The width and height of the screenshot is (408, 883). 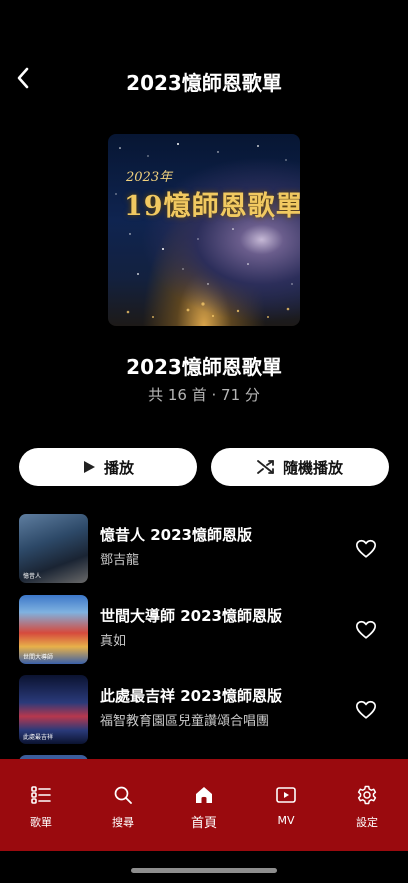 I want to click on home-icon, so click(x=204, y=795).